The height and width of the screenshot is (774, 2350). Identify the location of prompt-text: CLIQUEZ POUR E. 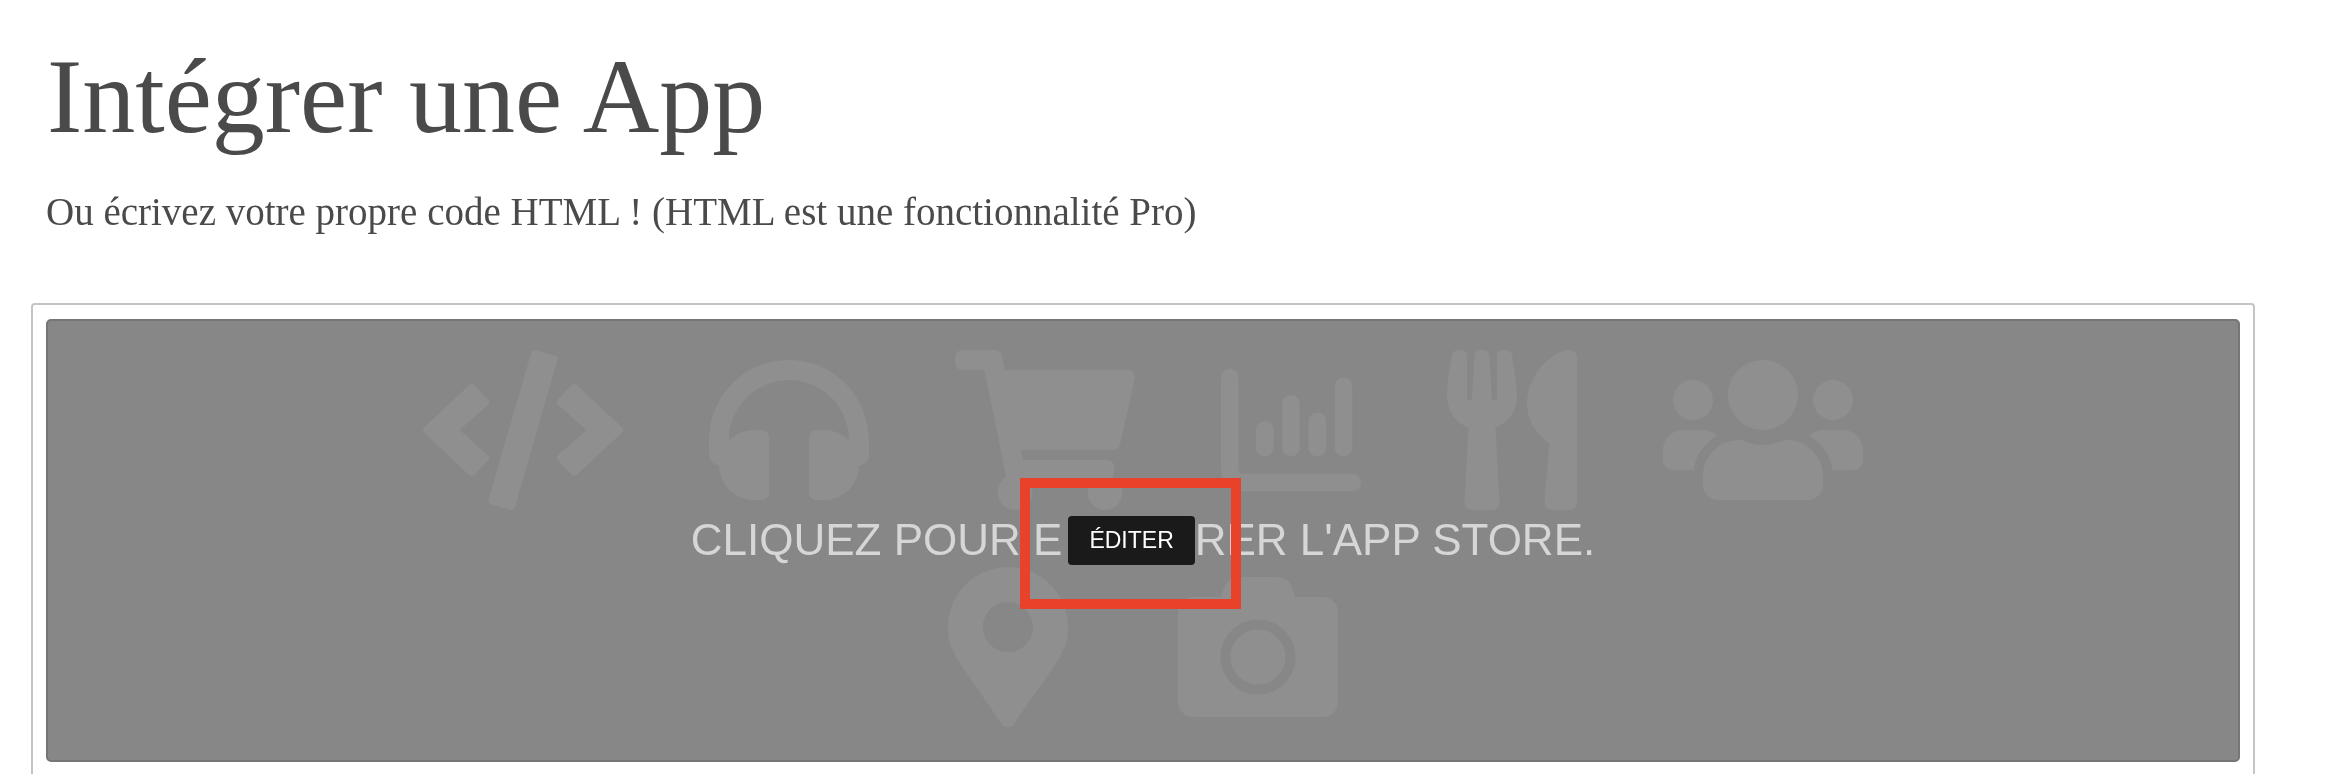
(876, 540).